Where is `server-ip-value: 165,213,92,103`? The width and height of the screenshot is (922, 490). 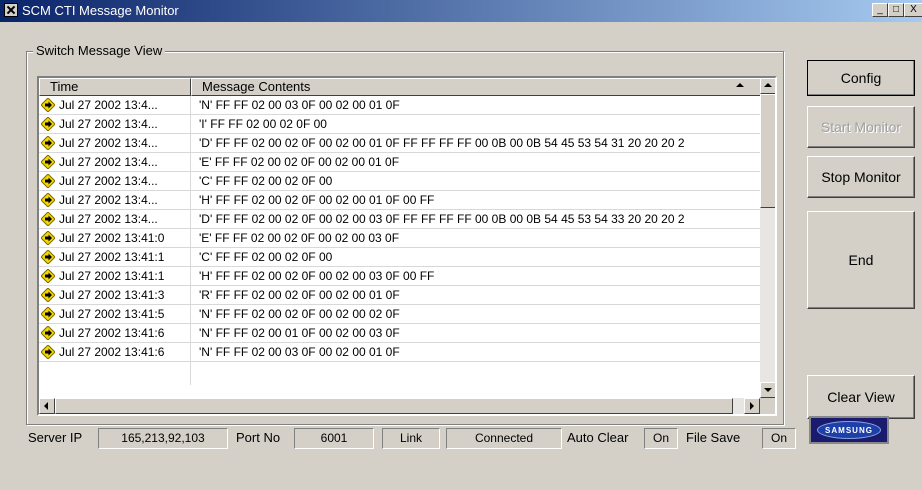 server-ip-value: 165,213,92,103 is located at coordinates (163, 438).